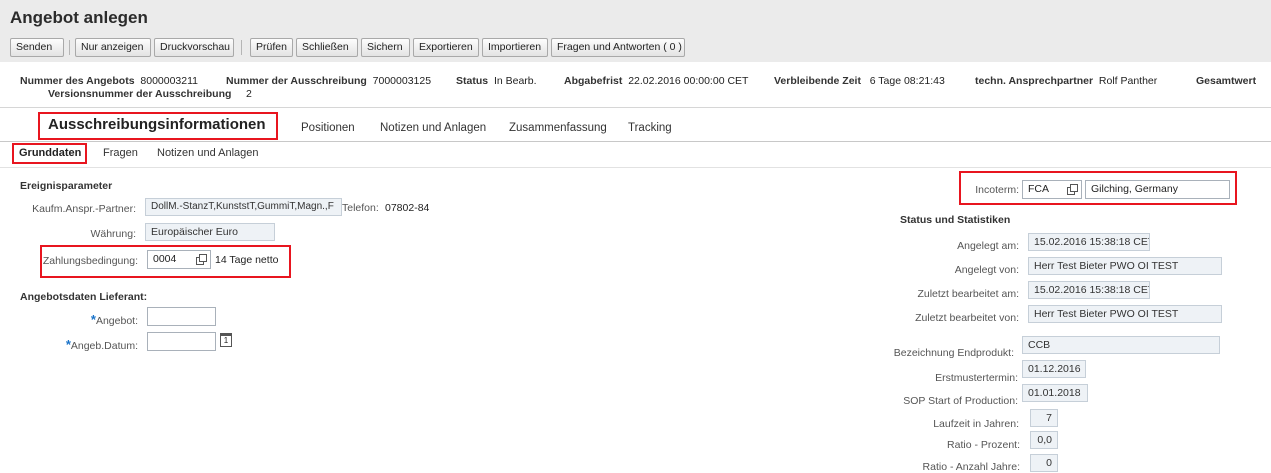 Image resolution: width=1271 pixels, height=473 pixels. What do you see at coordinates (817, 81) in the screenshot?
I see `remaining-time-label: Verbleibende Zeit` at bounding box center [817, 81].